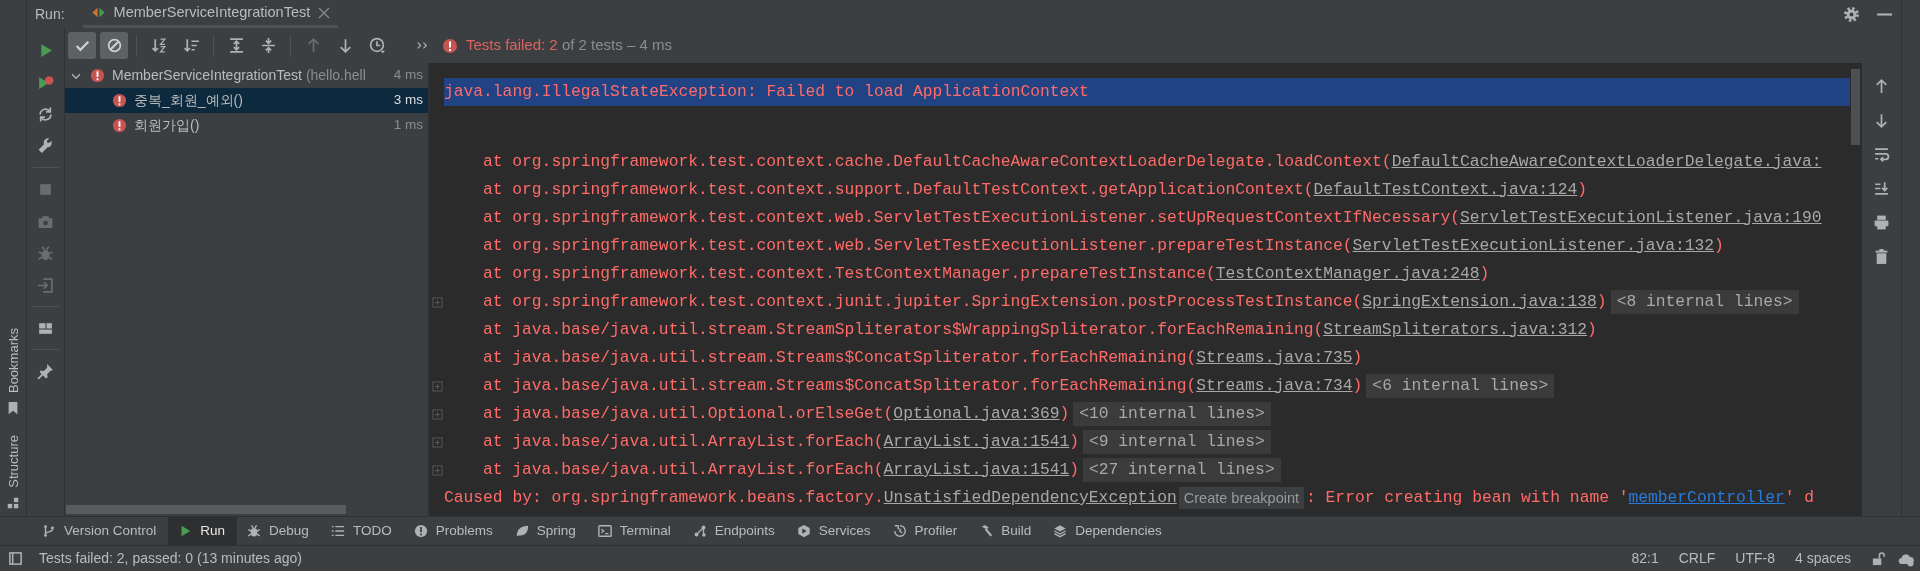 Image resolution: width=1920 pixels, height=571 pixels. I want to click on source-link: ServletTestExecutionListener.java:190, so click(1641, 217).